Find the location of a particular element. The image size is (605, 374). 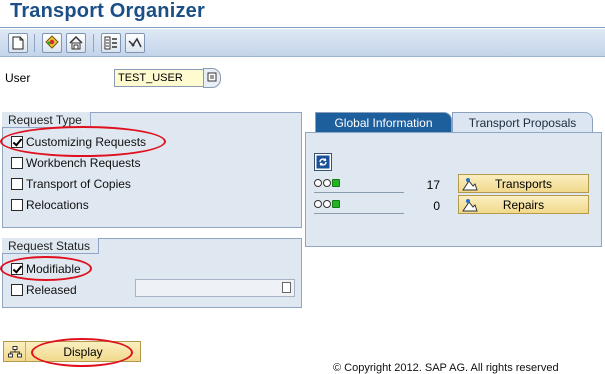

transport-tree-icon is located at coordinates (76, 43).